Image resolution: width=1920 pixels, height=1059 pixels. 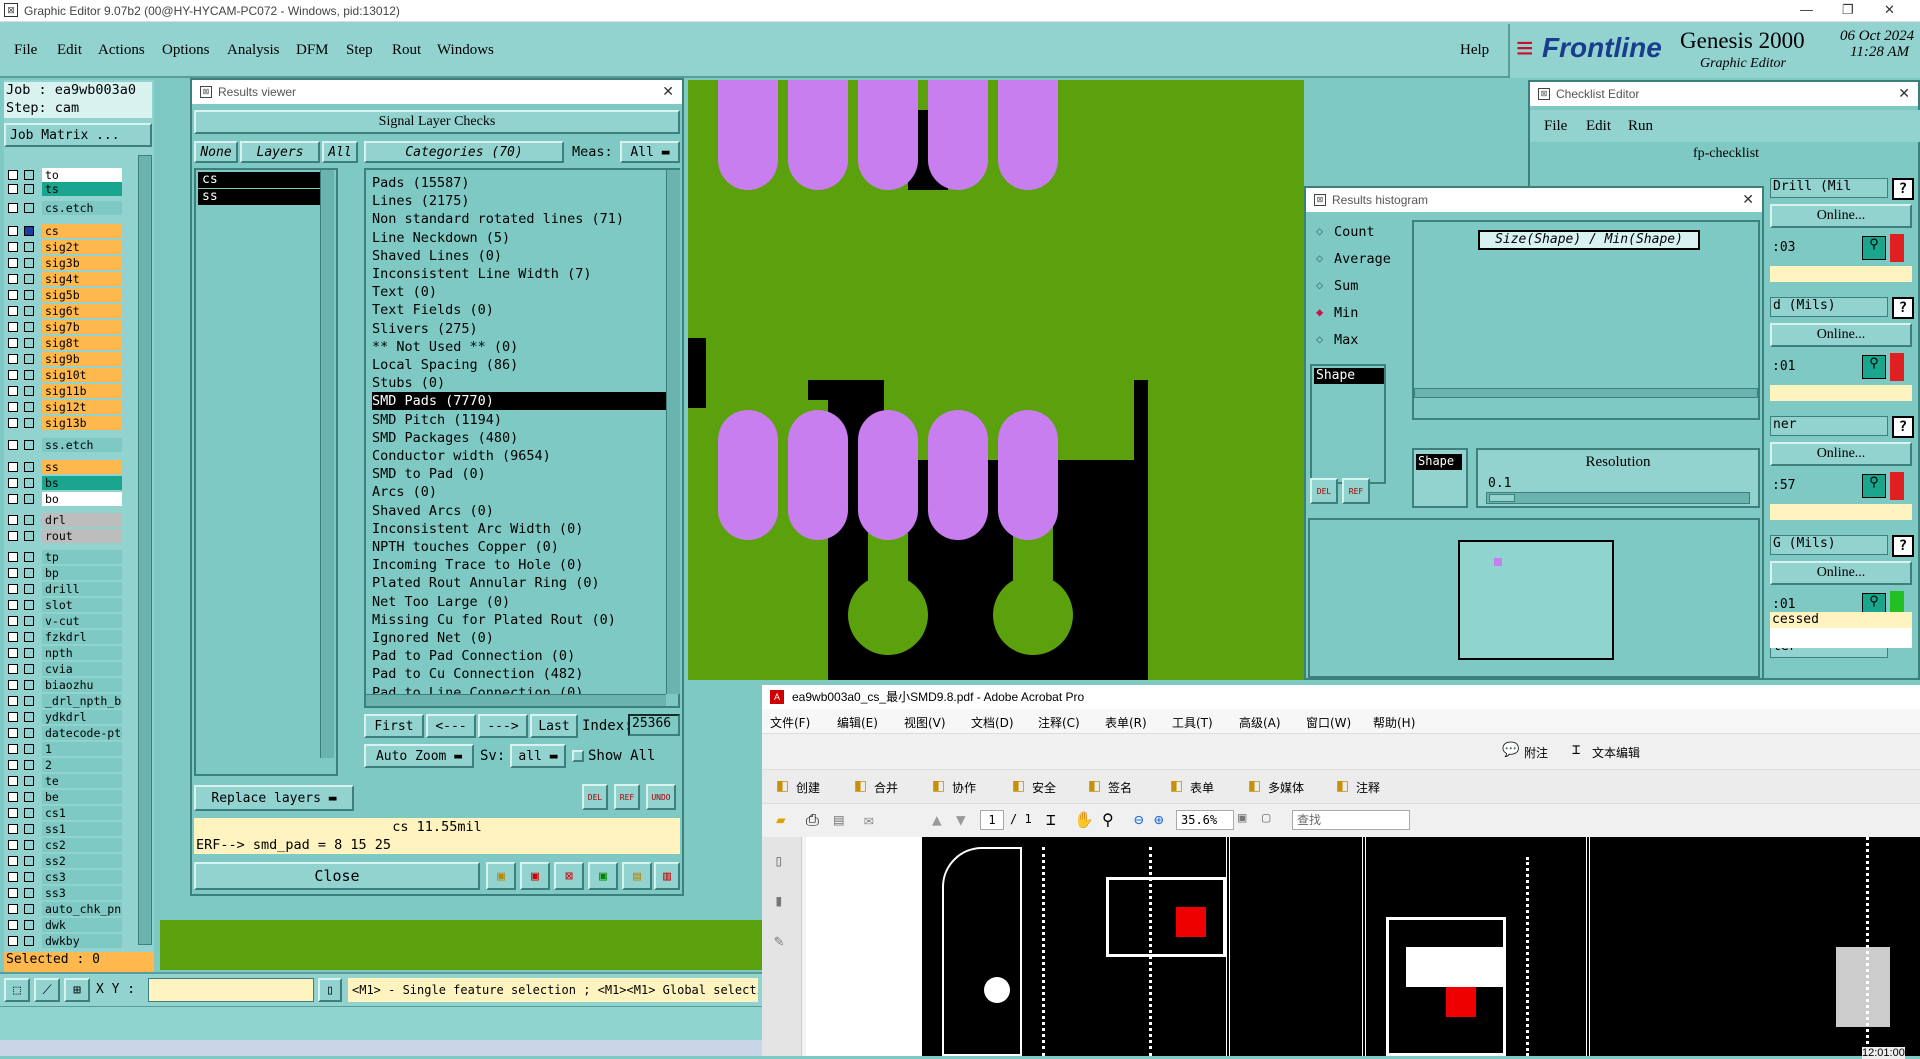 What do you see at coordinates (82, 653) in the screenshot?
I see `layer-name: npth` at bounding box center [82, 653].